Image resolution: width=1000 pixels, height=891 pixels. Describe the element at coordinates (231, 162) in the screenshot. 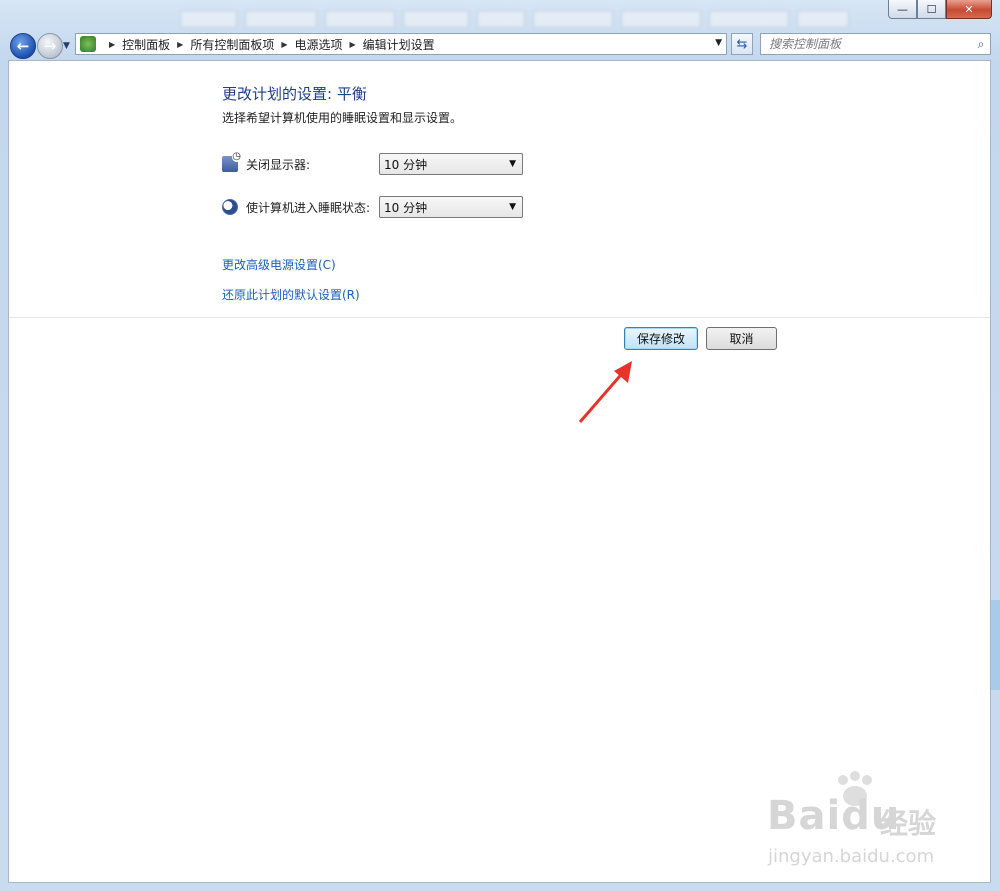

I see `monitor-icon` at that location.